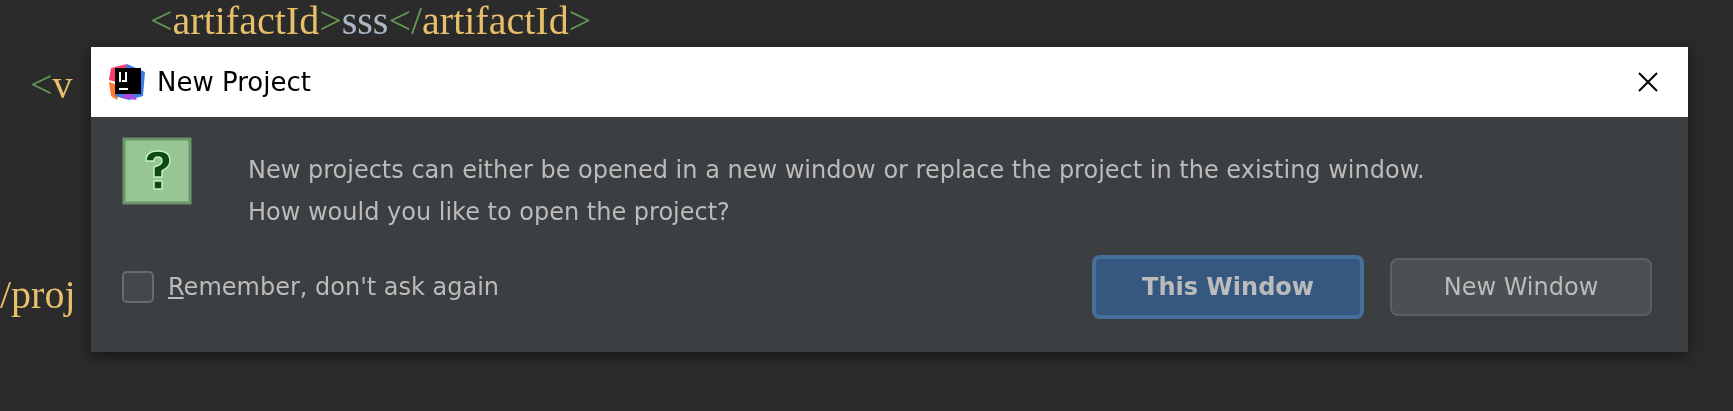  Describe the element at coordinates (127, 82) in the screenshot. I see `app-logo-icon` at that location.